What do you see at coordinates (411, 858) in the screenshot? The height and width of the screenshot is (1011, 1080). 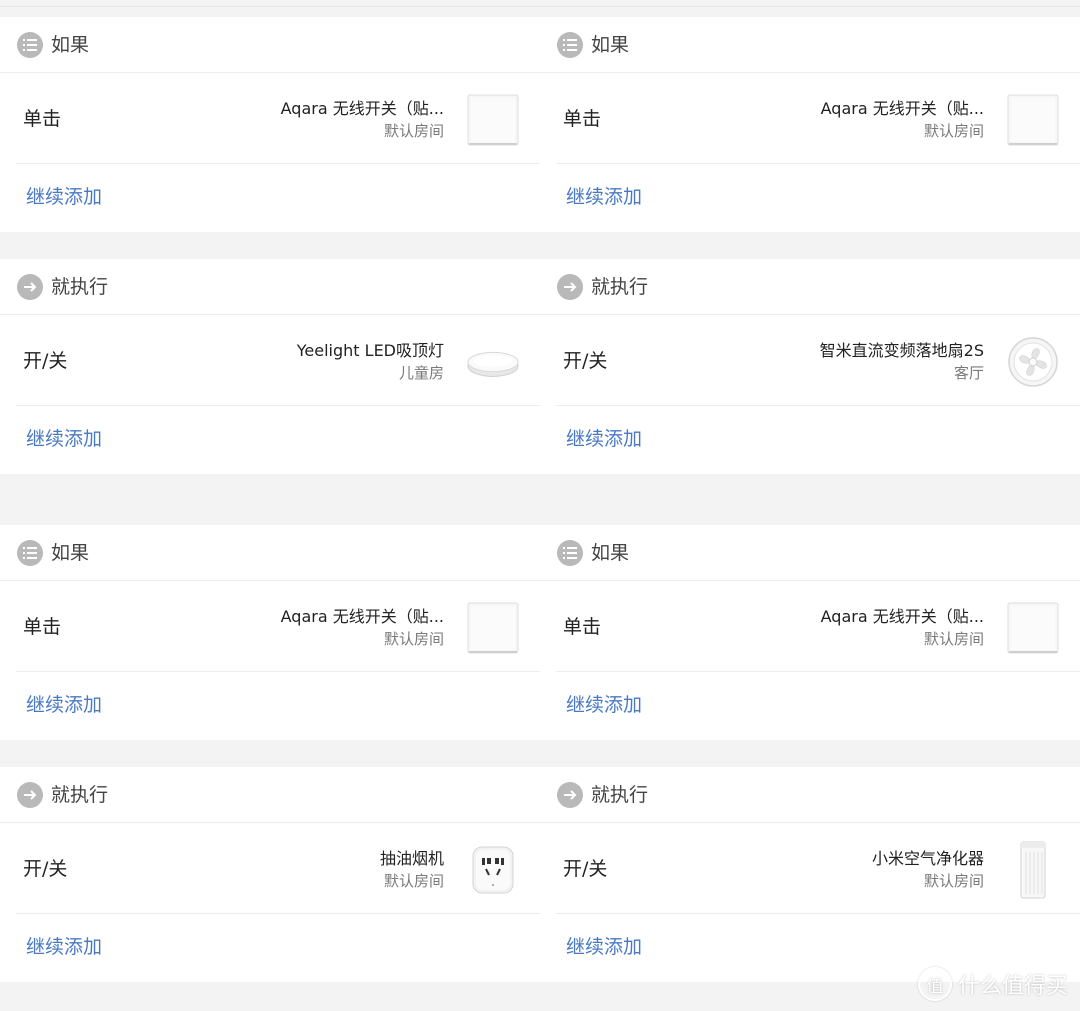 I see `device-name: 抽油烟机` at bounding box center [411, 858].